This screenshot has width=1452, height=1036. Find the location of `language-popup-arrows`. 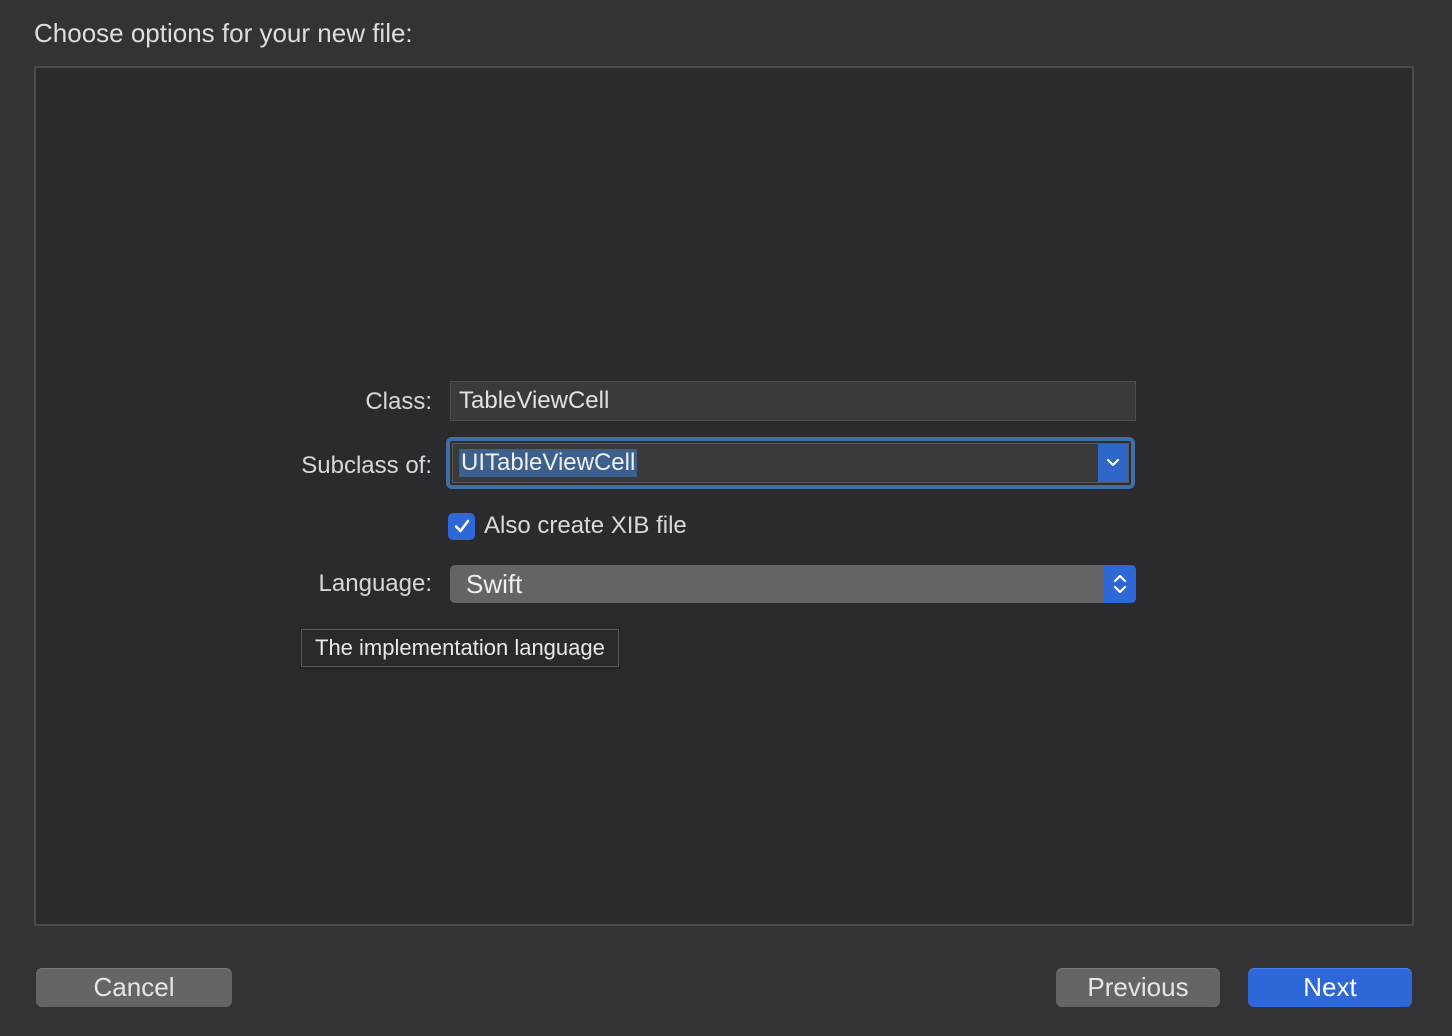

language-popup-arrows is located at coordinates (1120, 584).